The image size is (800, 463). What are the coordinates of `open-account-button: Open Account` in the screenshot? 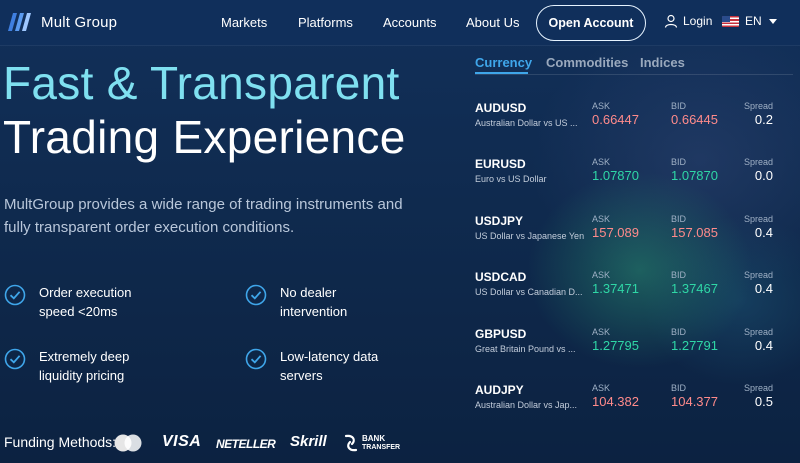 It's located at (591, 23).